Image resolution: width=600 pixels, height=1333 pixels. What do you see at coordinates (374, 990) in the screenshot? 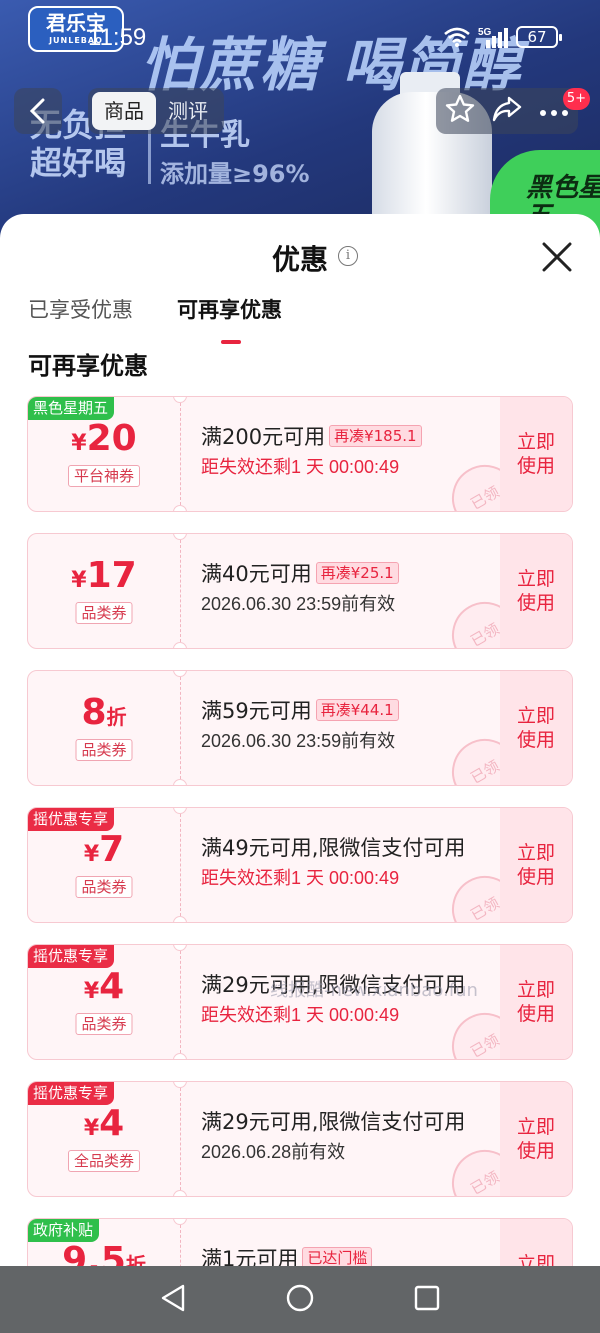
I see `watermark-text: 线报酷-new.xianbao.fun` at bounding box center [374, 990].